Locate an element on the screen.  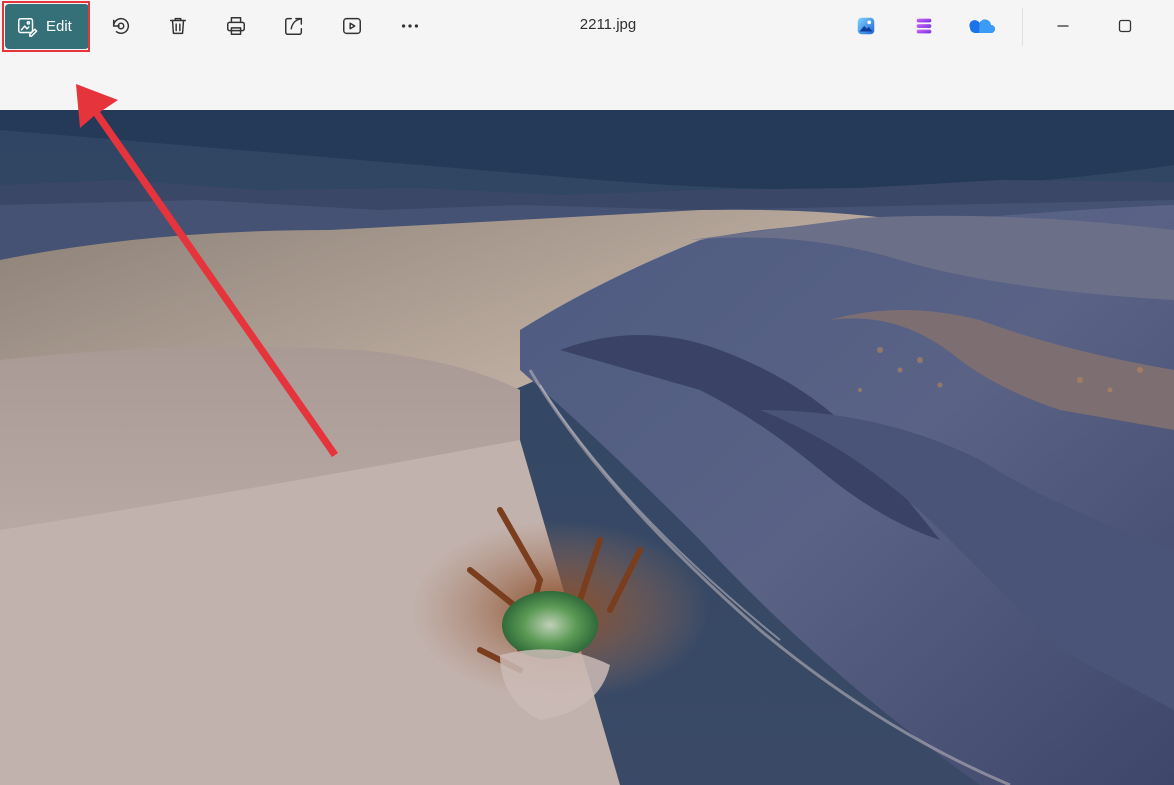
more-icon is located at coordinates (410, 26).